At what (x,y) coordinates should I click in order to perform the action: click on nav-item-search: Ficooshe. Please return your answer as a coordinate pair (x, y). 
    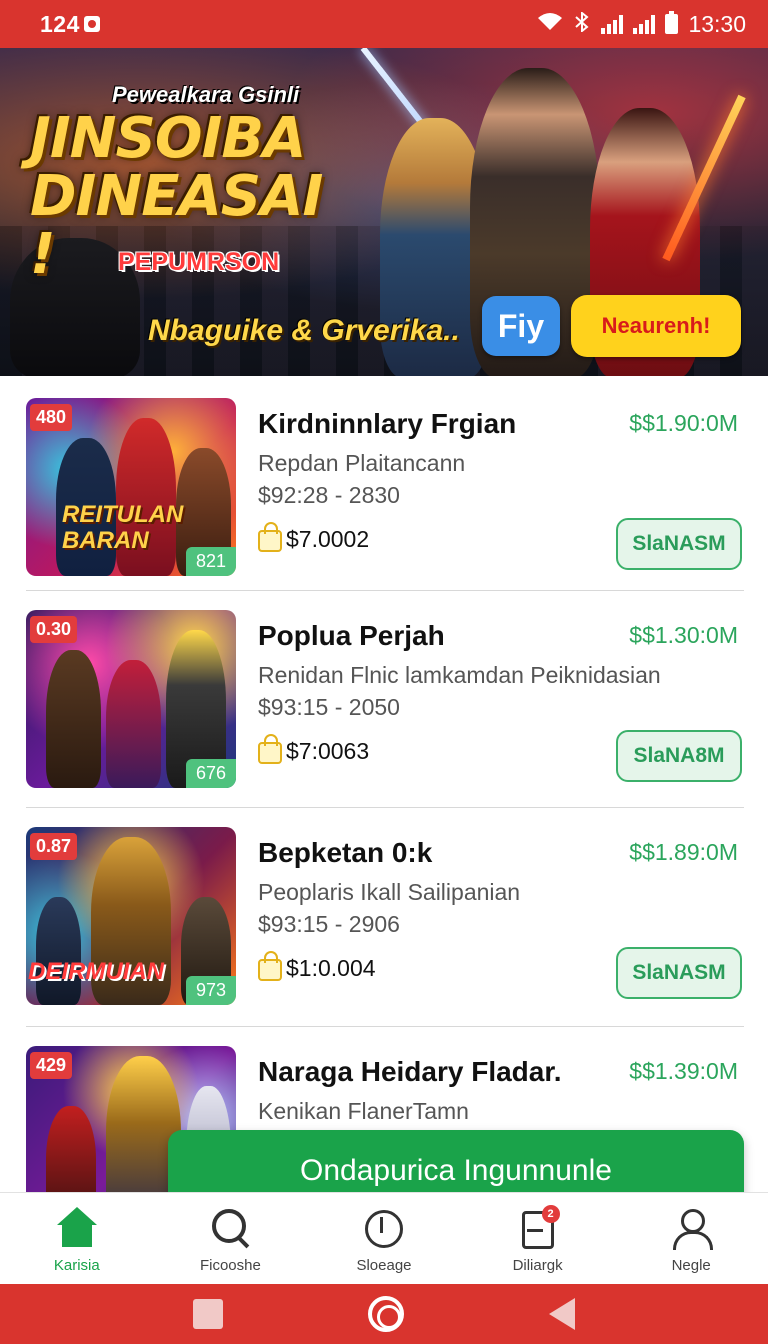
    Looking at the image, I should click on (231, 1238).